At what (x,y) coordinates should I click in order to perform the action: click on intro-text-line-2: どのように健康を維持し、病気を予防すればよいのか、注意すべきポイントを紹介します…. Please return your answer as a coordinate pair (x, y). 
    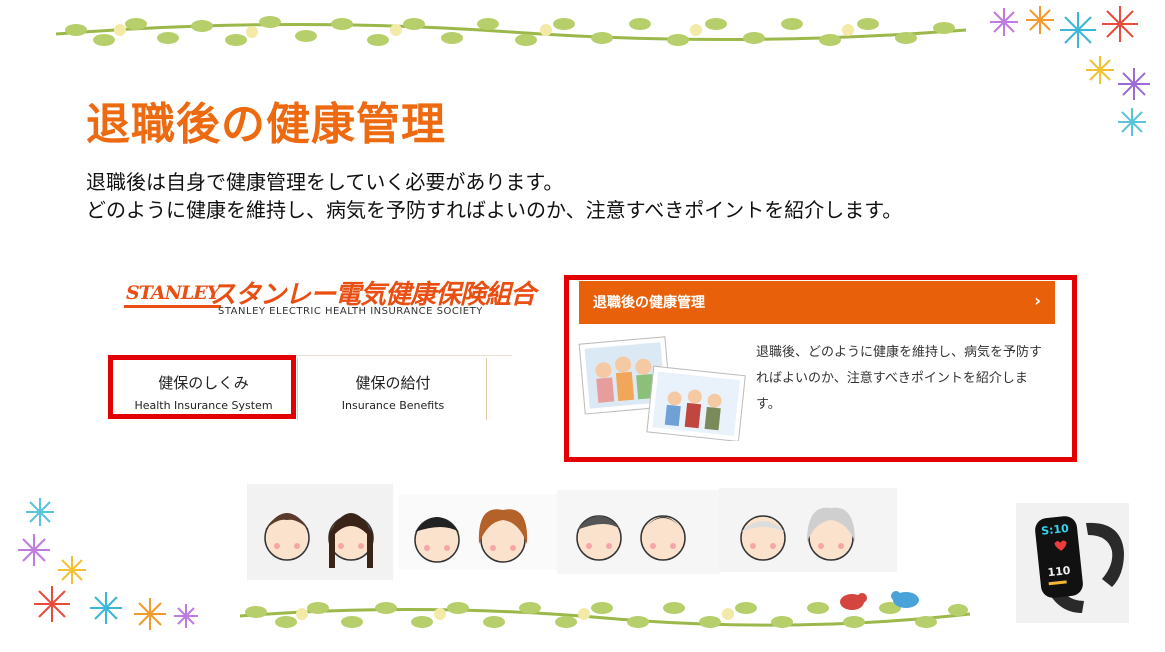
    Looking at the image, I should click on (494, 210).